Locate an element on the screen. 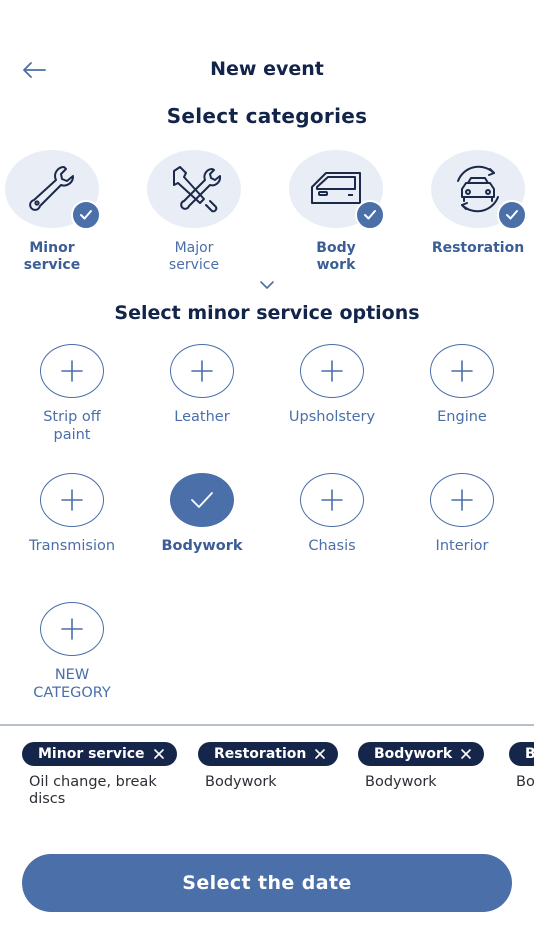 This screenshot has width=534, height=950. chip-label: Minor service is located at coordinates (91, 754).